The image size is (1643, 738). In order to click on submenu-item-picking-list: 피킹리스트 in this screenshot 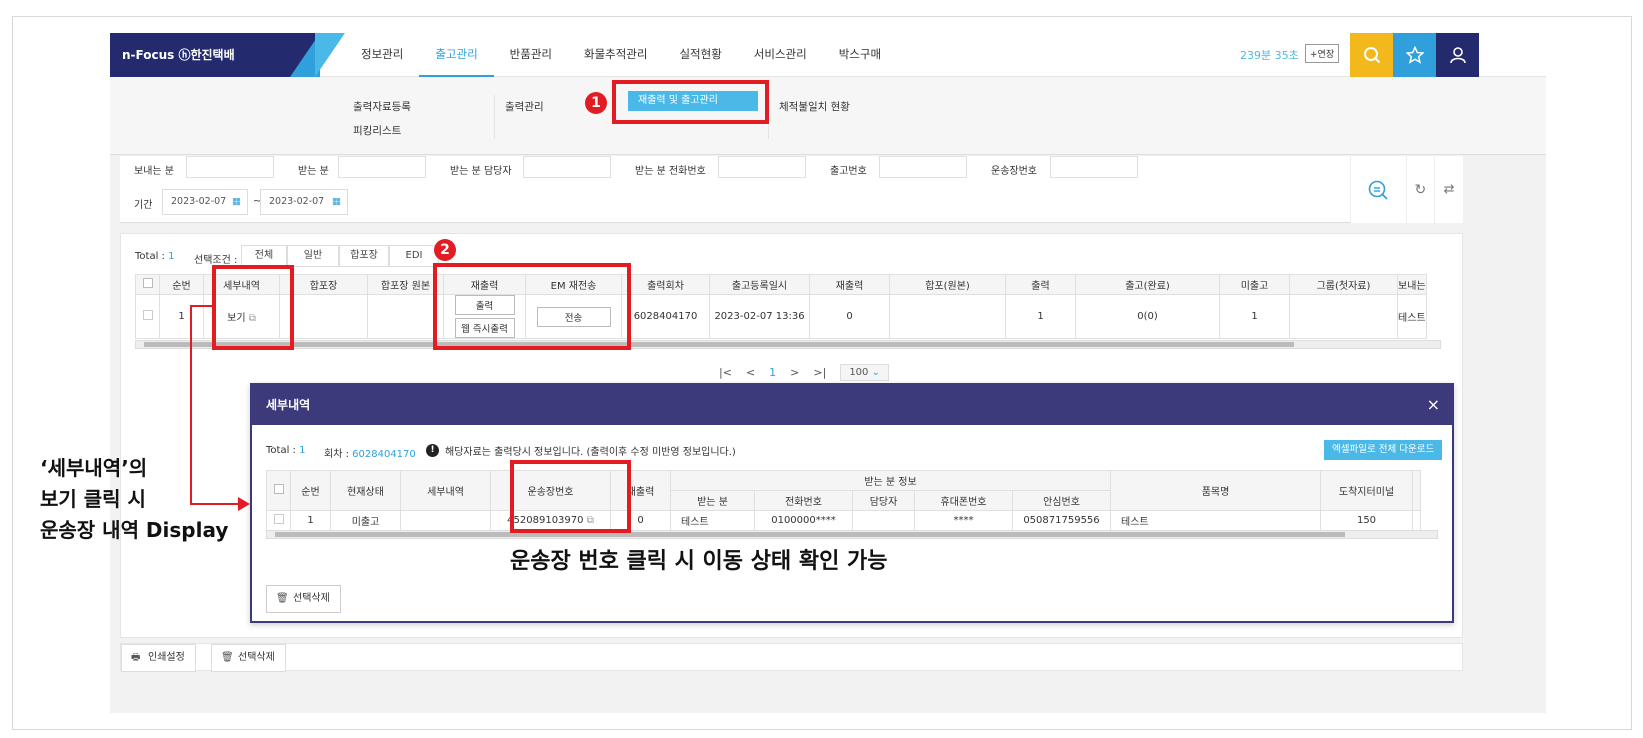, I will do `click(382, 131)`.